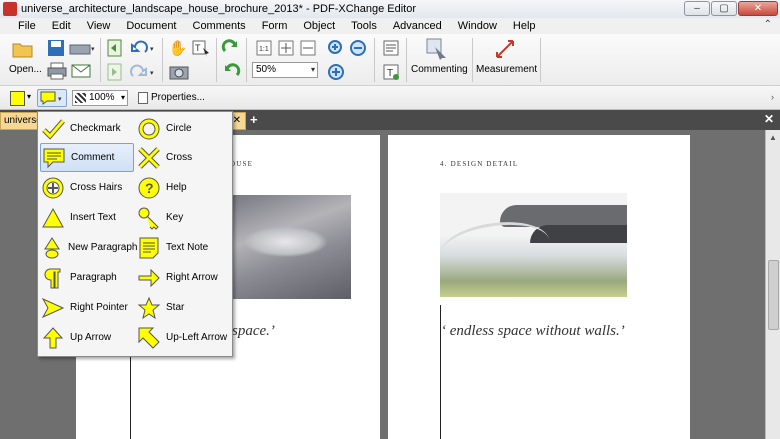 Image resolution: width=780 pixels, height=439 pixels. What do you see at coordinates (319, 26) in the screenshot?
I see `menu-object: Object` at bounding box center [319, 26].